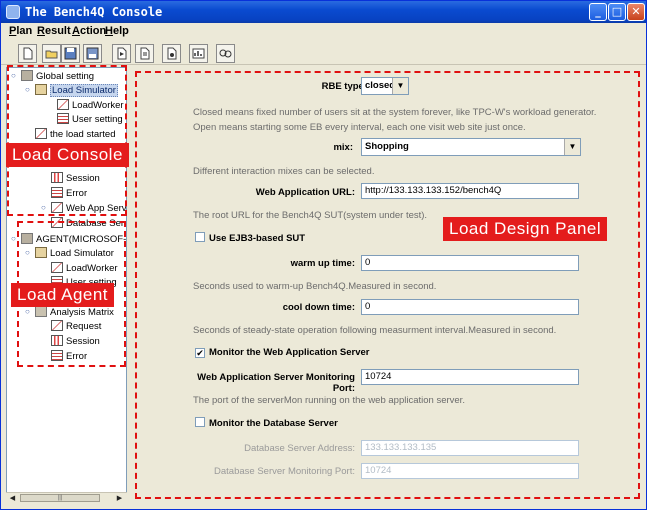 The width and height of the screenshot is (647, 510). I want to click on new-icon, so click(27, 53).